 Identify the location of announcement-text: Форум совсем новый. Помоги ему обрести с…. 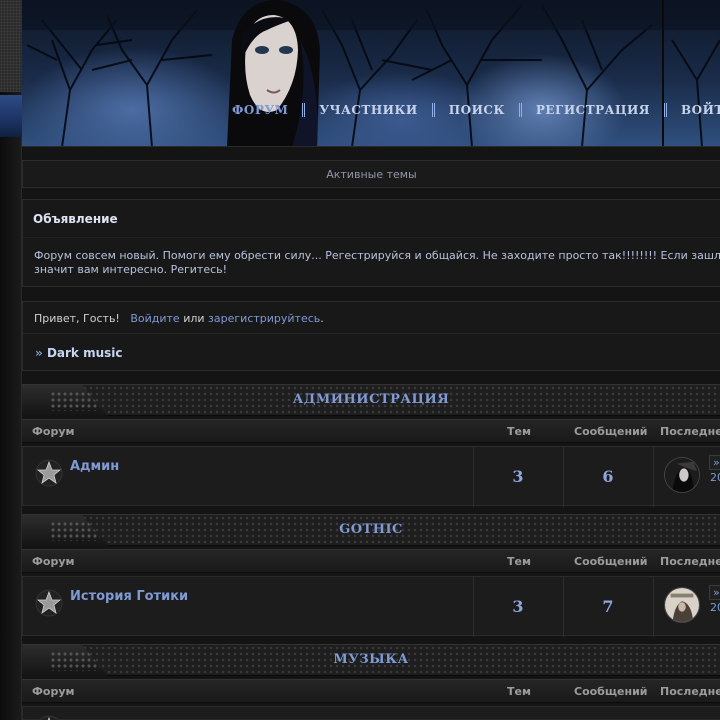
(377, 262).